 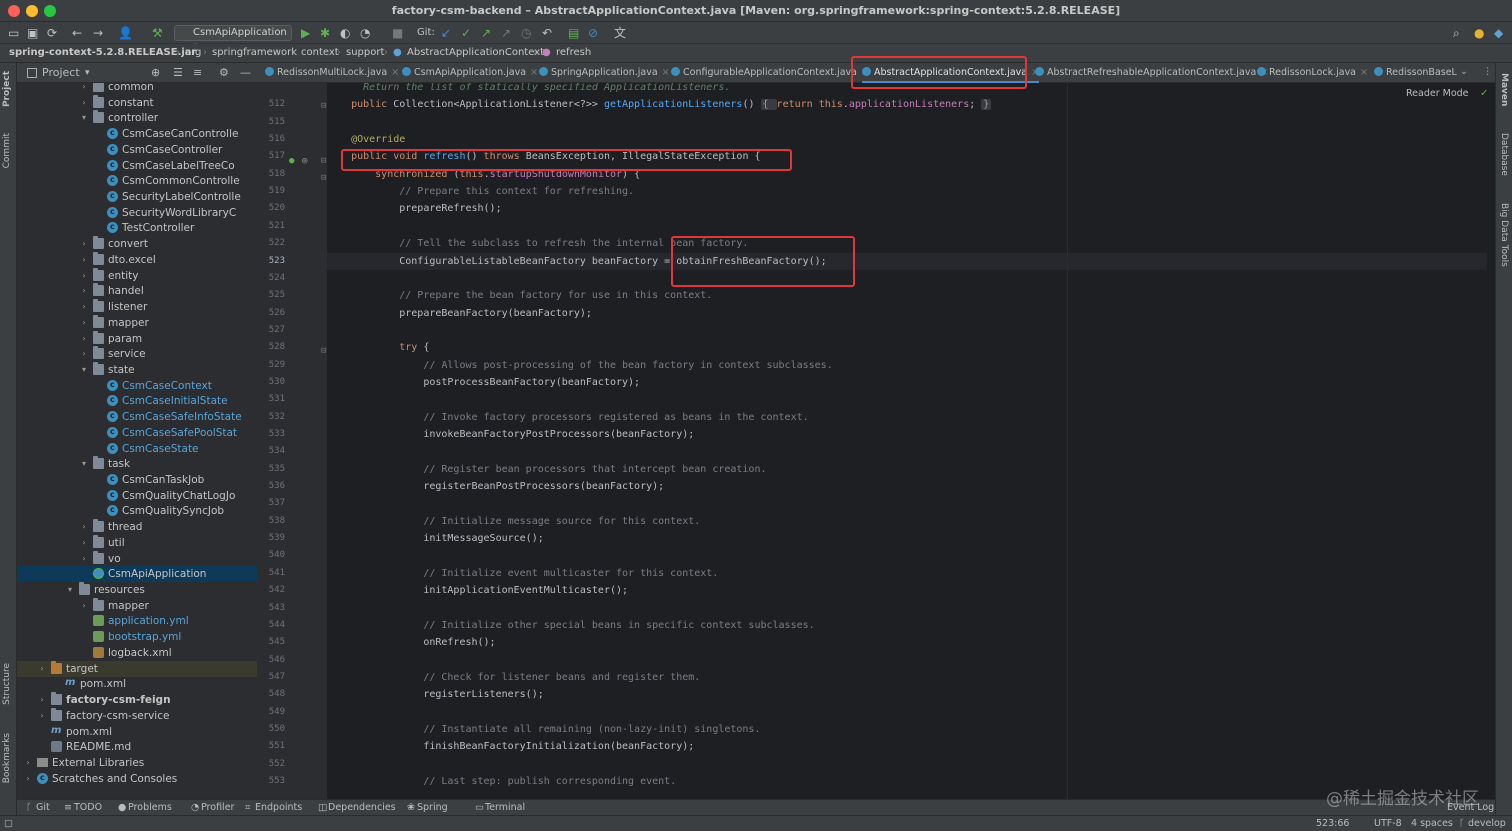 What do you see at coordinates (604, 73) in the screenshot?
I see `editor-tab: SpringApplication.java ×` at bounding box center [604, 73].